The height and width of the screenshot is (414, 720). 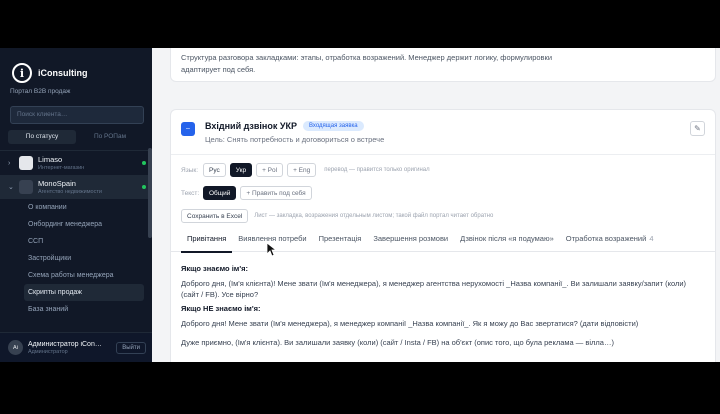 I want to click on tab-objections: Отработка возражений 4, so click(x=610, y=243).